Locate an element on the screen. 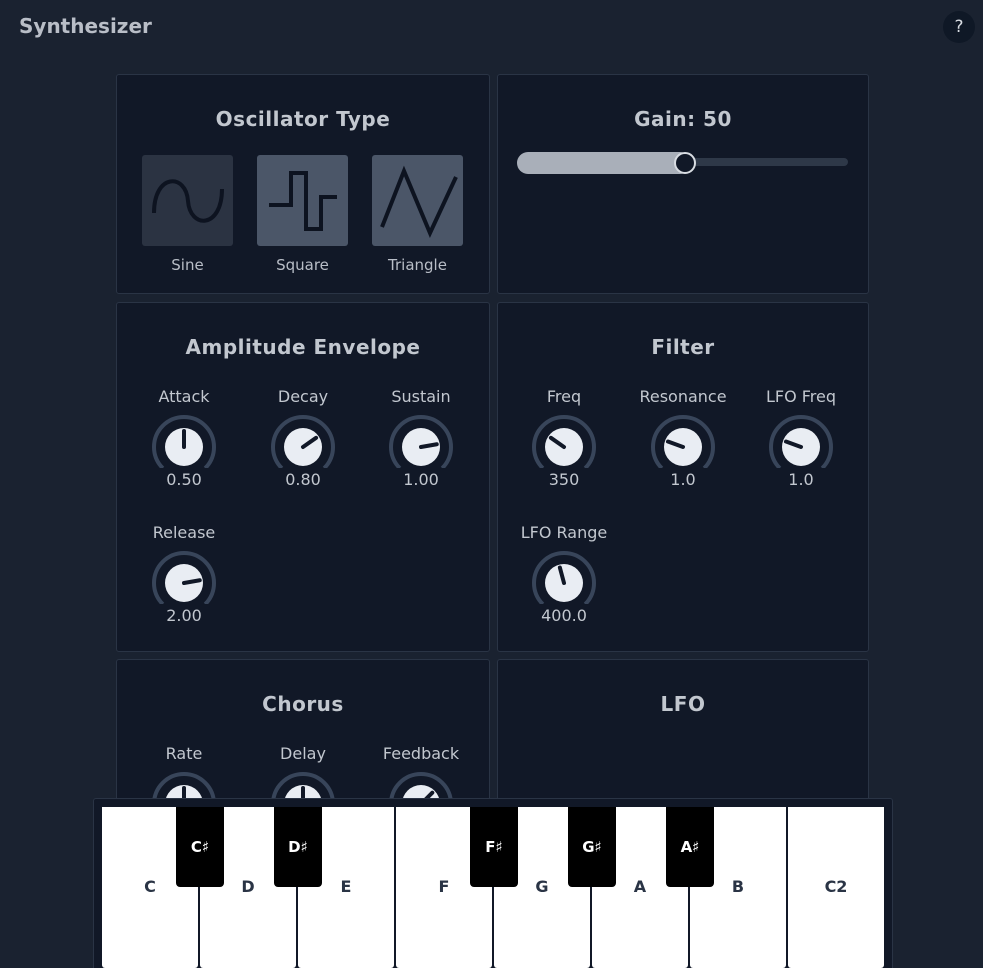 The width and height of the screenshot is (983, 968). gain-slider-fill is located at coordinates (604, 163).